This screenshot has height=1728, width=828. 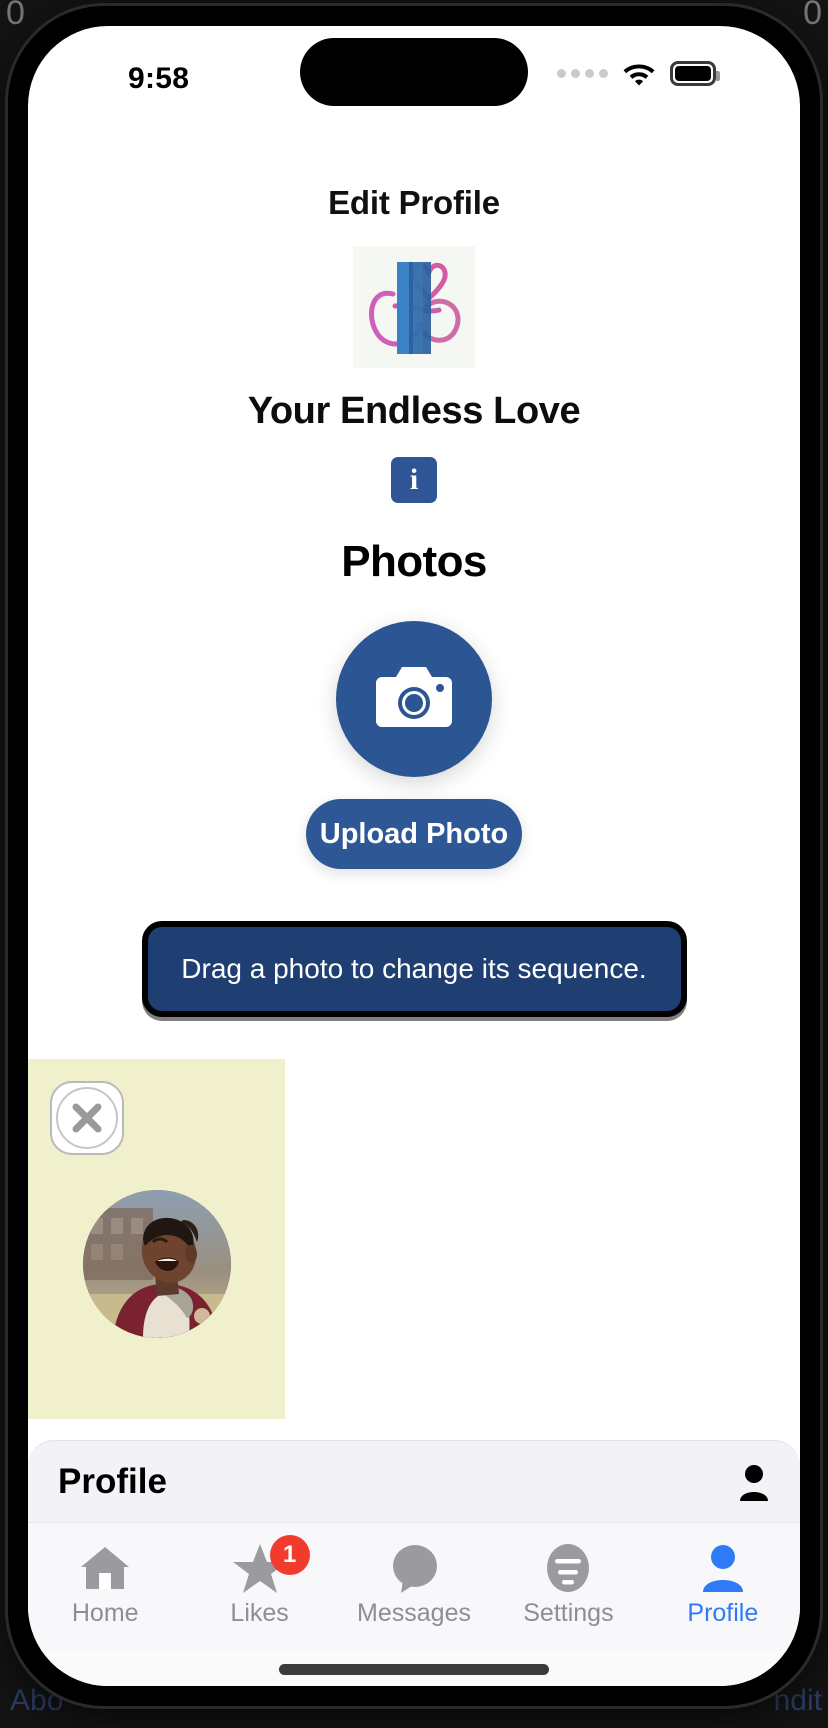 What do you see at coordinates (414, 72) in the screenshot?
I see `dynamic-island` at bounding box center [414, 72].